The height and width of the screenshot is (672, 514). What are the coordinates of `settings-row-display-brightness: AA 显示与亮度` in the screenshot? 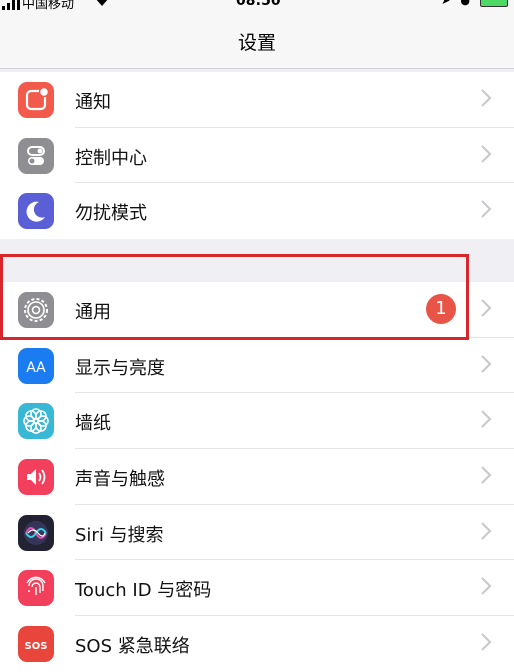 It's located at (257, 366).